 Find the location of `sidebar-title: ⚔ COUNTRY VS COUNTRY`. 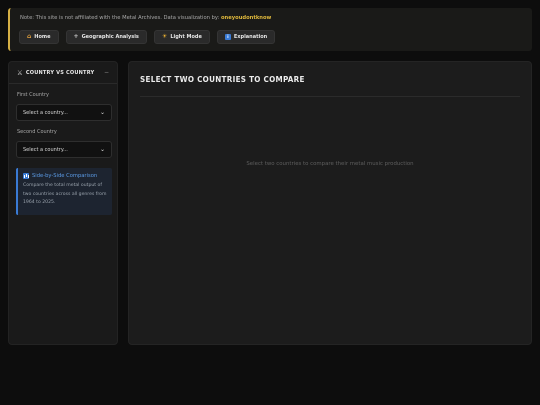

sidebar-title: ⚔ COUNTRY VS COUNTRY is located at coordinates (55, 73).